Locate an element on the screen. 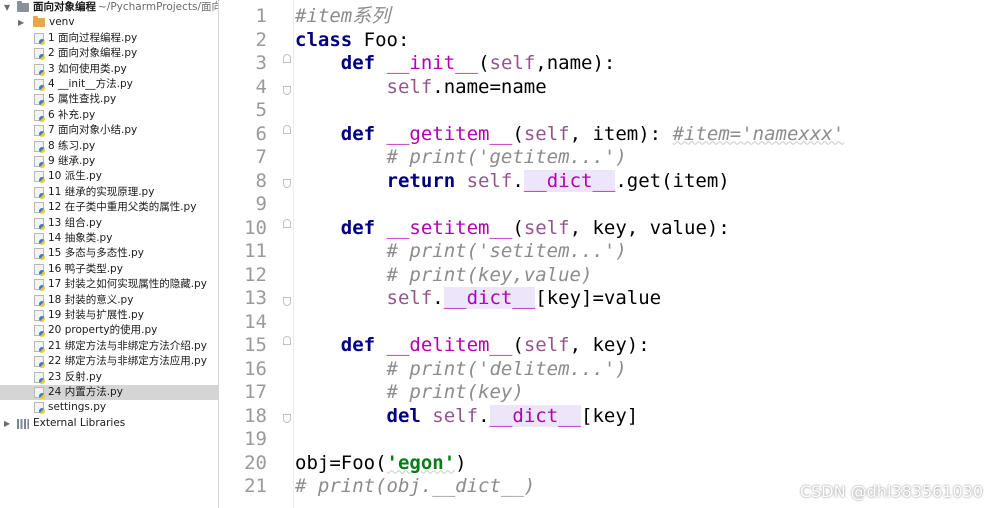  tree-item-file: 21 绑定方法与非绑定方法介绍.py is located at coordinates (109, 346).